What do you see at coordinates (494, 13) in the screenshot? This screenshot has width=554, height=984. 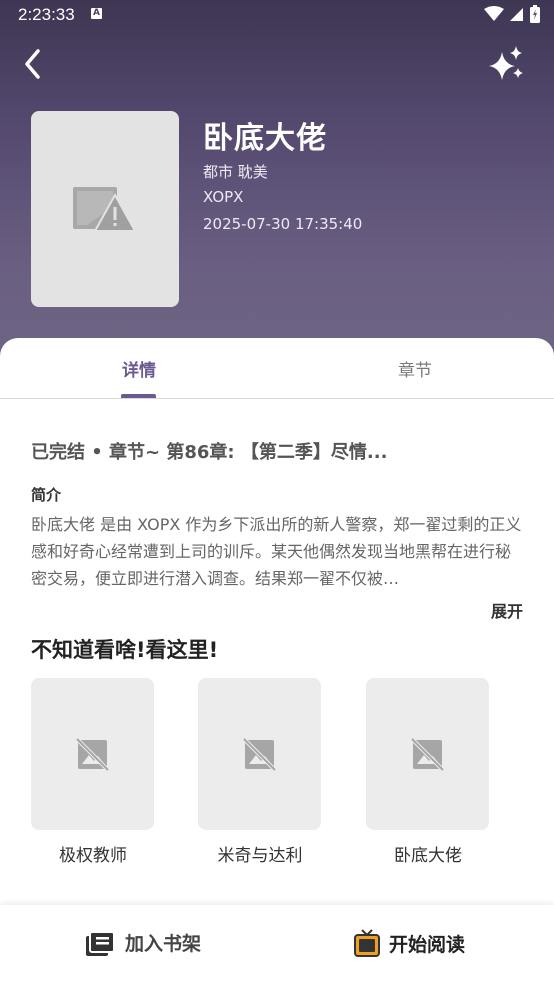 I see `wifi-icon` at bounding box center [494, 13].